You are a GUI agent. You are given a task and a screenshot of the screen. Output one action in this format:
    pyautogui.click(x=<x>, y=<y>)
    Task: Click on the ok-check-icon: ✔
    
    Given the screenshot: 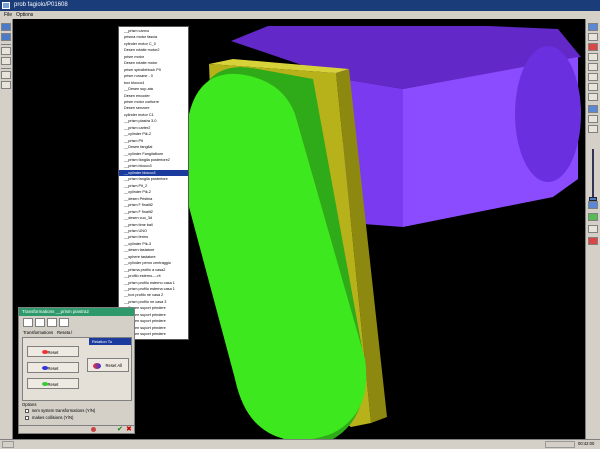 What is the action you would take?
    pyautogui.click(x=120, y=429)
    